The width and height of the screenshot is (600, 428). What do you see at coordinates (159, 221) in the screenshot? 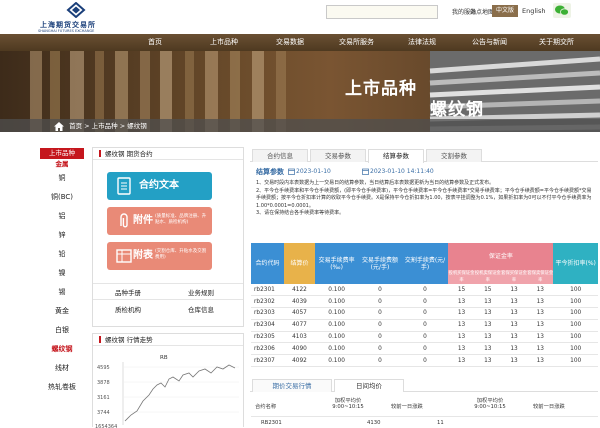
I see `attachment-button: 附件 (质量标准、品牌注册、升贴水、质检机构)` at bounding box center [159, 221].